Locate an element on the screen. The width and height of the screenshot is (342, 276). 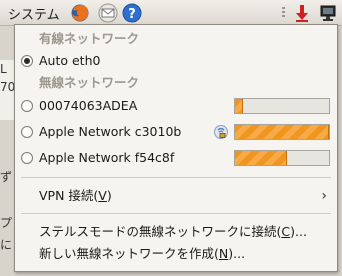
firefox-icon is located at coordinates (80, 13).